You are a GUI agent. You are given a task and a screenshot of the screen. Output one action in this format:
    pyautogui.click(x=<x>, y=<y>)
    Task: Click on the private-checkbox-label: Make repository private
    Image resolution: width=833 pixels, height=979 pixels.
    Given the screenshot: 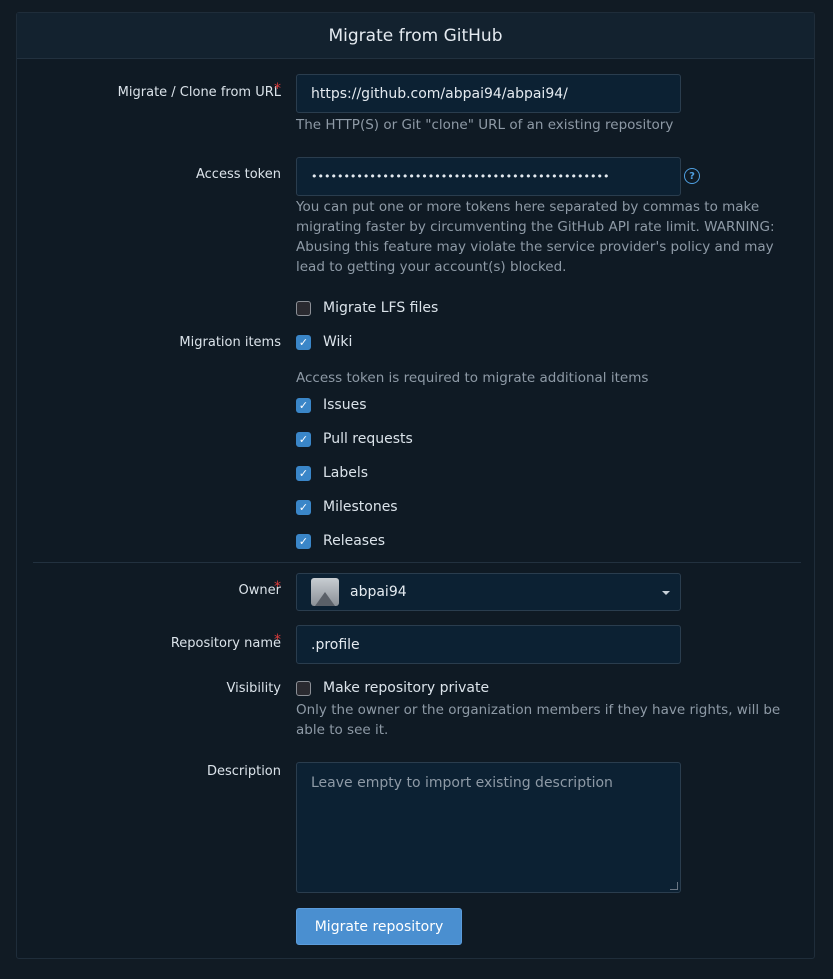 What is the action you would take?
    pyautogui.click(x=406, y=688)
    